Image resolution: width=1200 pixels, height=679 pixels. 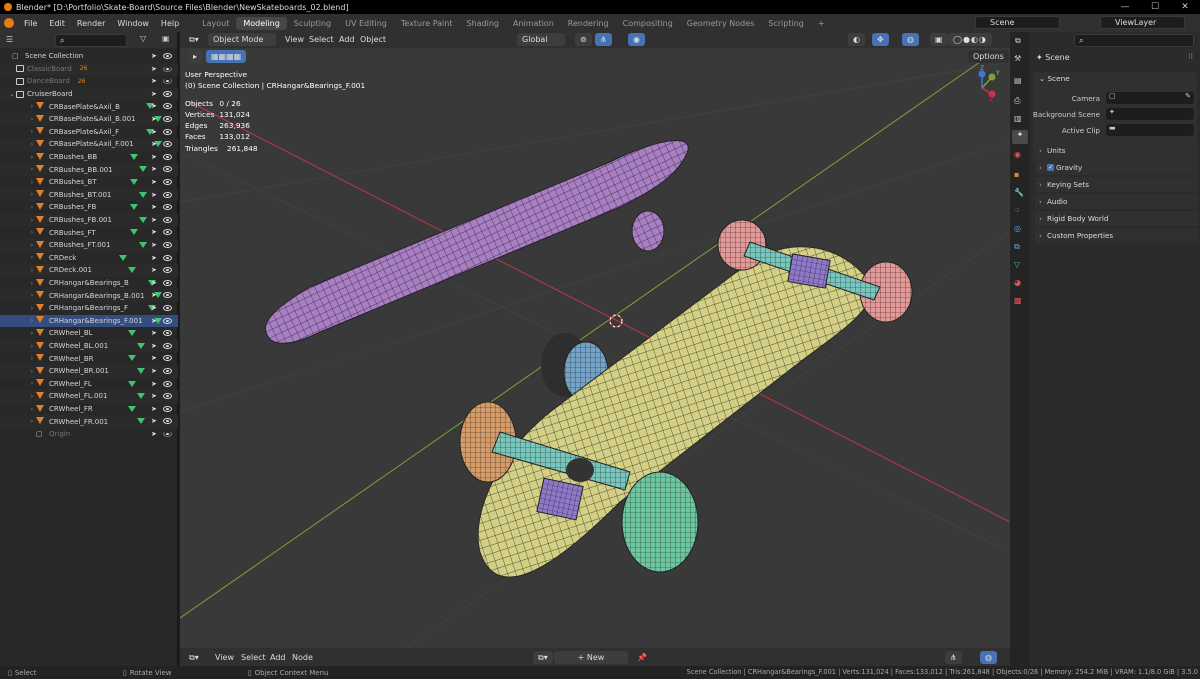 I want to click on editor-type-icon: ⧉, so click(x=1018, y=41).